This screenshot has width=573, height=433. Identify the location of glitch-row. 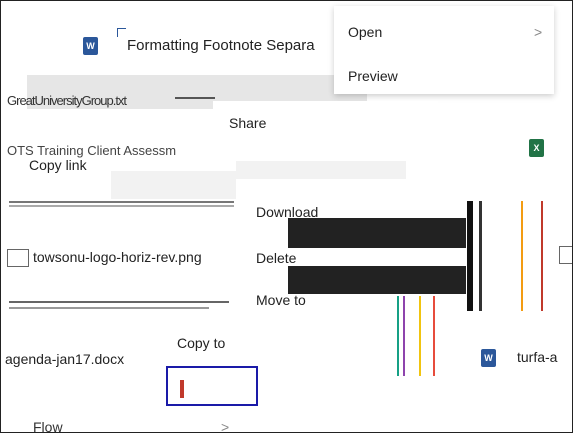
(121, 303).